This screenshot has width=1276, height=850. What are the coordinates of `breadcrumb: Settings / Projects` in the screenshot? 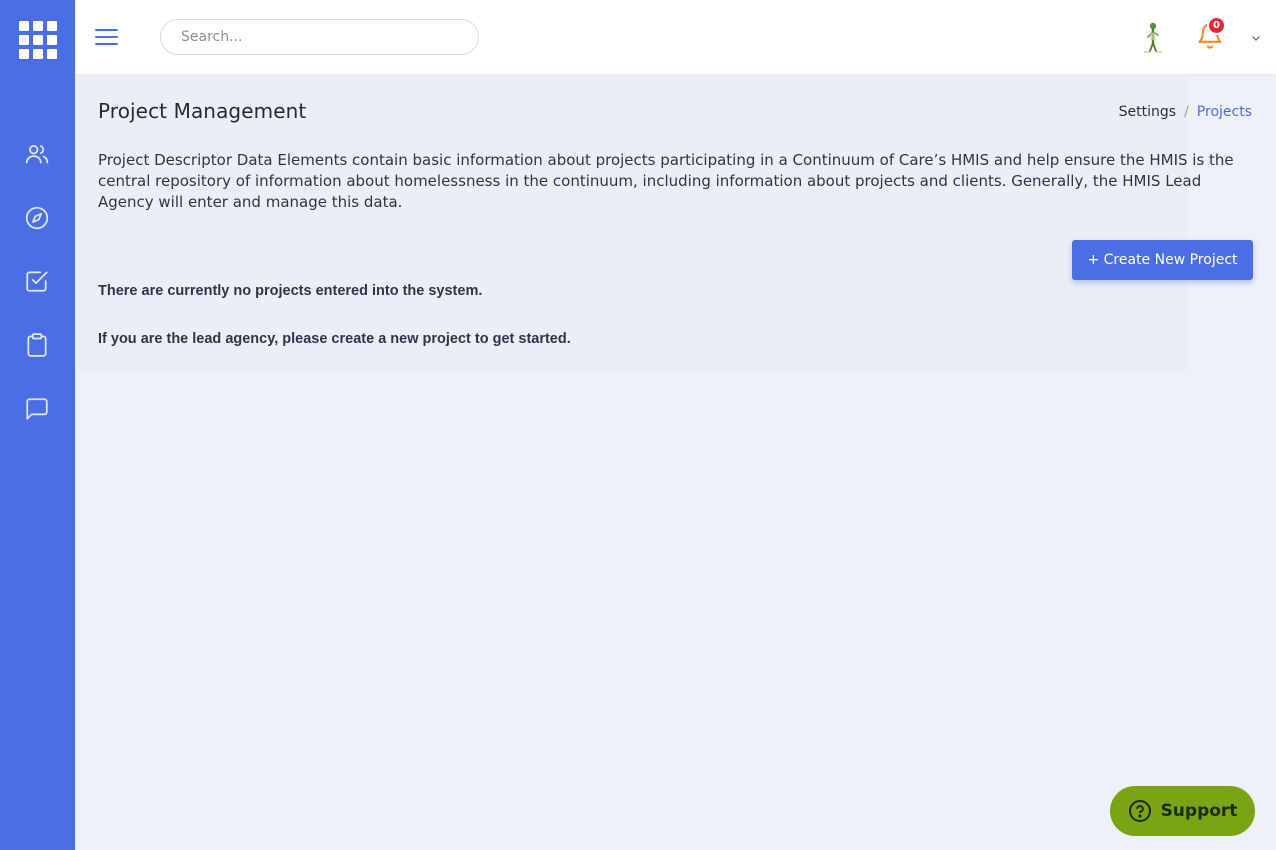 It's located at (1185, 112).